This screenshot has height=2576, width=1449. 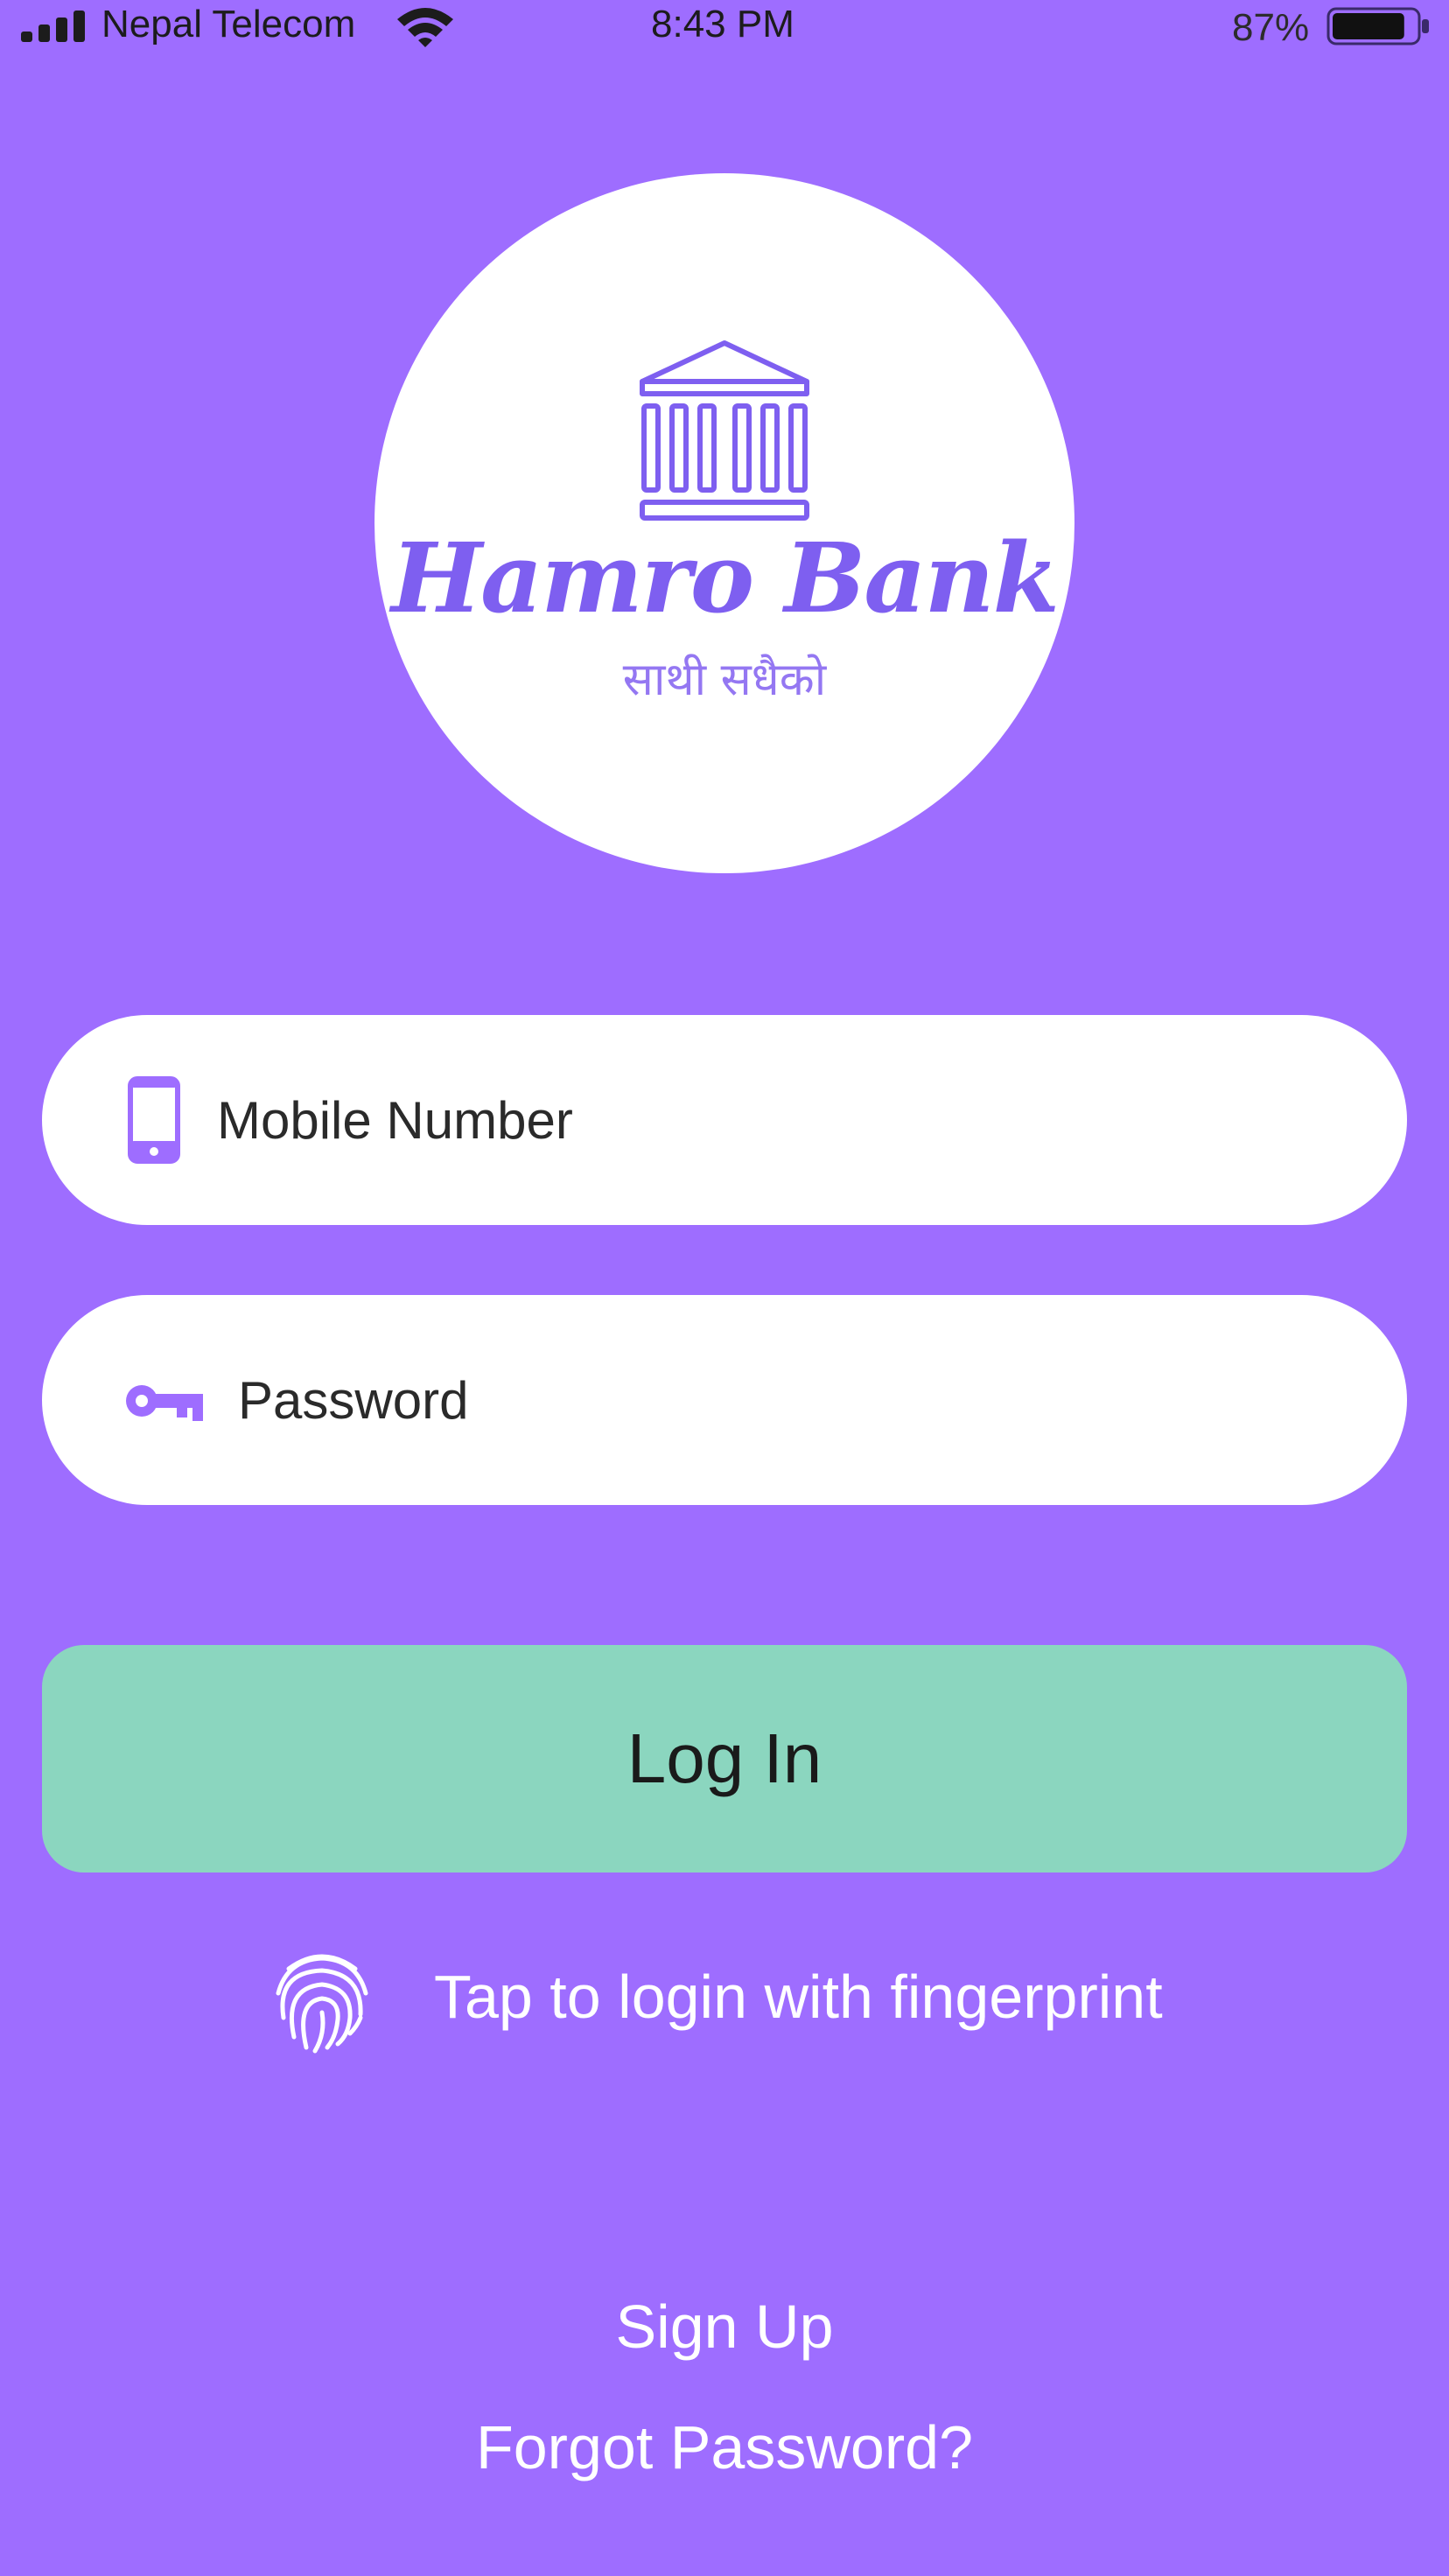 I want to click on status-bar: Nepal Telecom 8:43 PM 87%, so click(x=724, y=26).